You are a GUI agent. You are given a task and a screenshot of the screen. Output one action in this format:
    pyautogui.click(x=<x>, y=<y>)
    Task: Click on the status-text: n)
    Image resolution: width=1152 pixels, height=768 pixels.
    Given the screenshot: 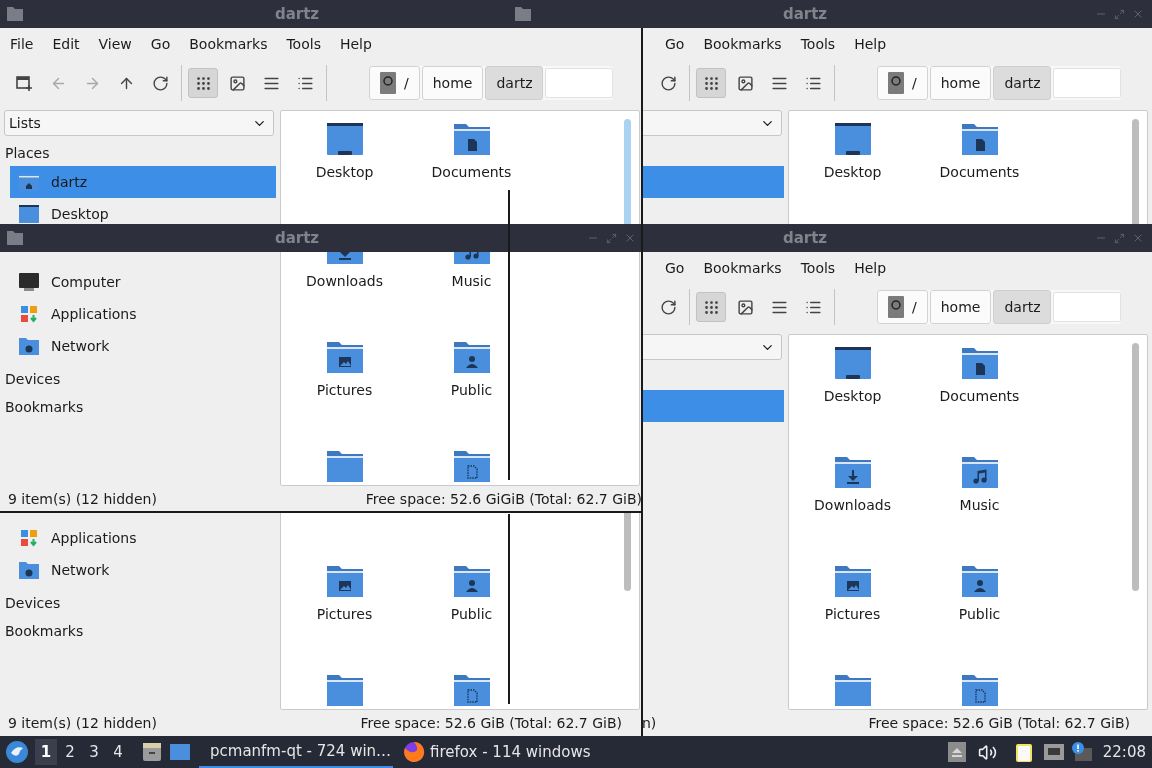 What is the action you would take?
    pyautogui.click(x=649, y=722)
    